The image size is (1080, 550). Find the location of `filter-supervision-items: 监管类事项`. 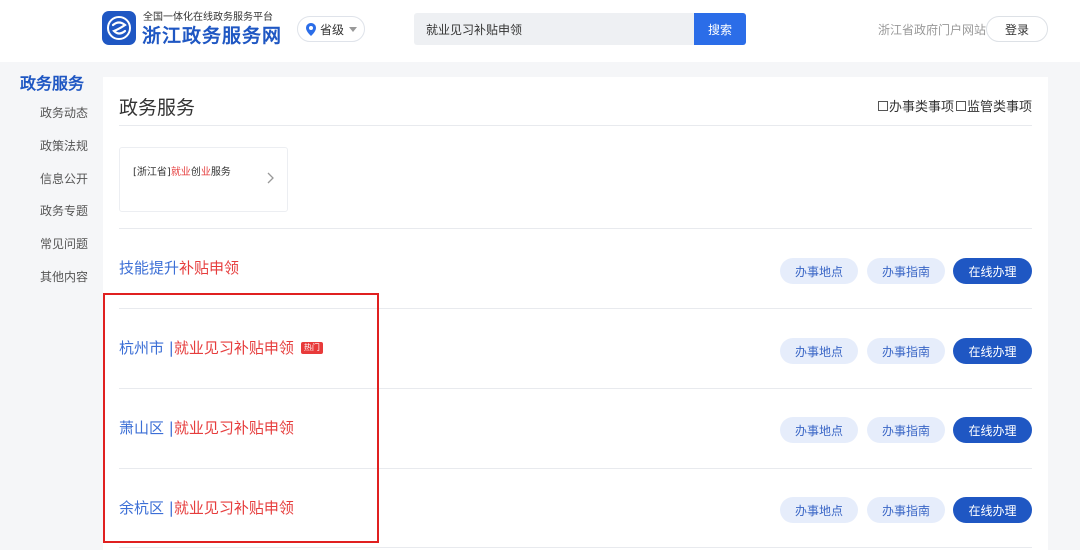

filter-supervision-items: 监管类事项 is located at coordinates (993, 105).